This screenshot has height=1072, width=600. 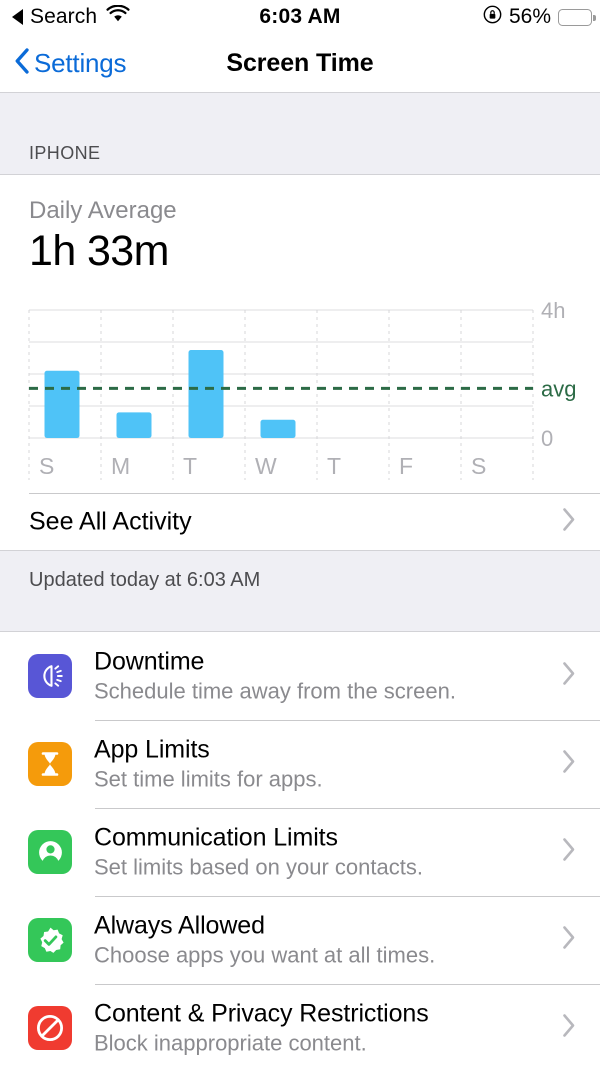 I want to click on battery-percent-label: 56%, so click(x=529, y=16).